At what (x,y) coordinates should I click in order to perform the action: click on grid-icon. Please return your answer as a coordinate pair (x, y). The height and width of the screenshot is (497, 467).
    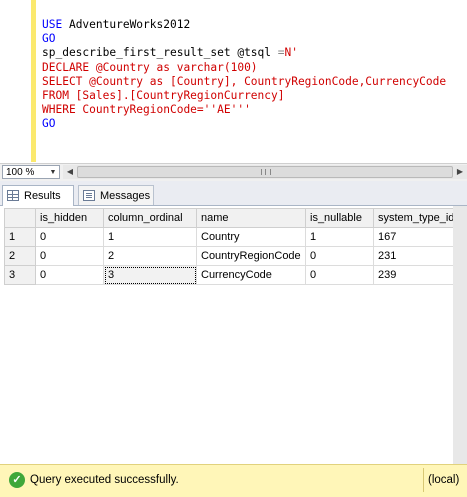
    Looking at the image, I should click on (13, 195).